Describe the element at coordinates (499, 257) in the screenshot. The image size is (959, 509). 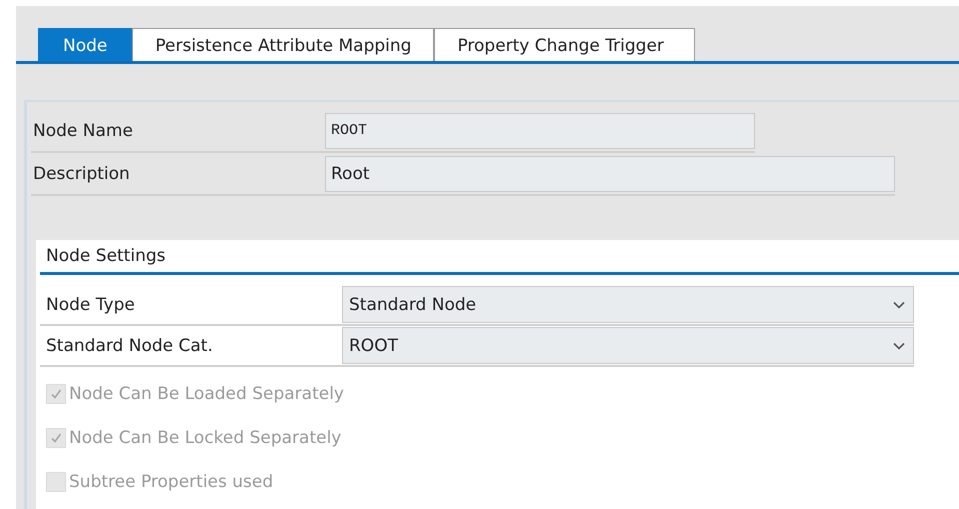
I see `section-title: Node Settings` at that location.